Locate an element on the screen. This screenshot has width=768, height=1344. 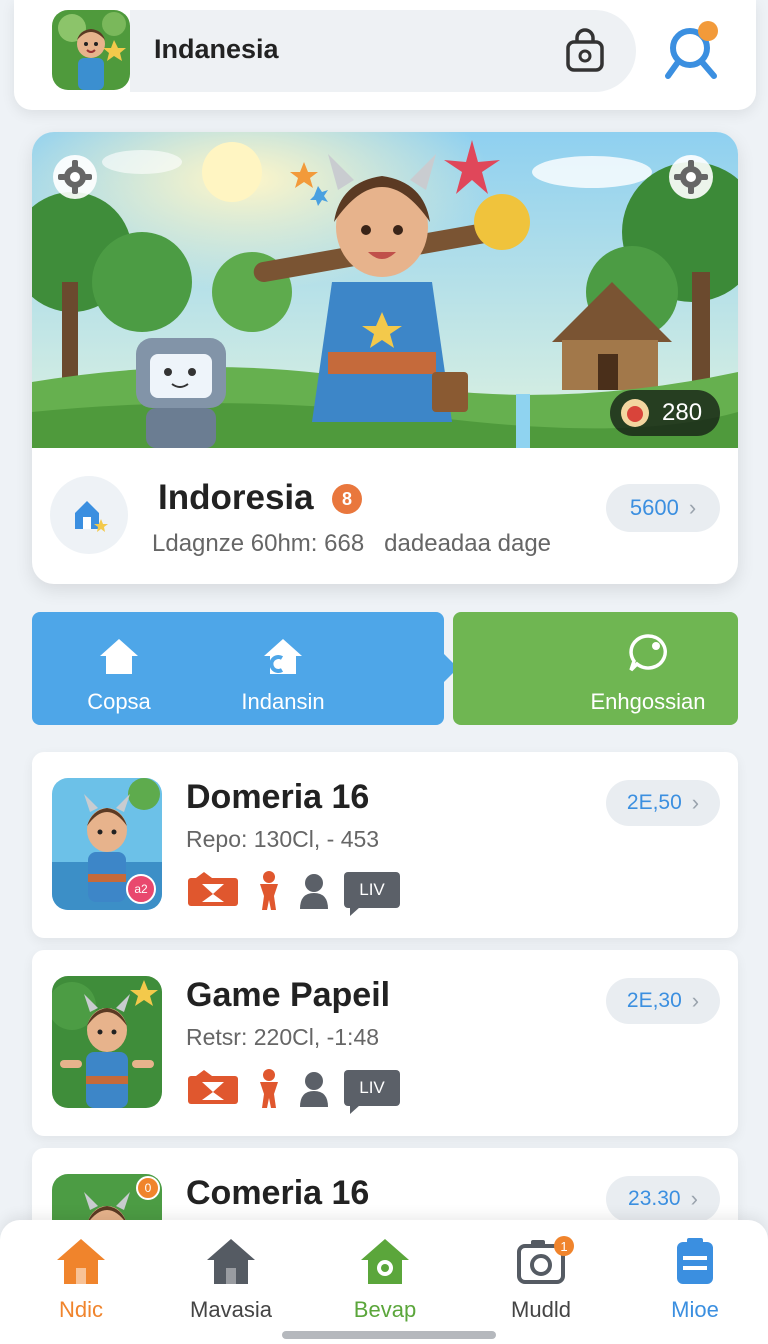
featured-title: Indoresia is located at coordinates (236, 497).